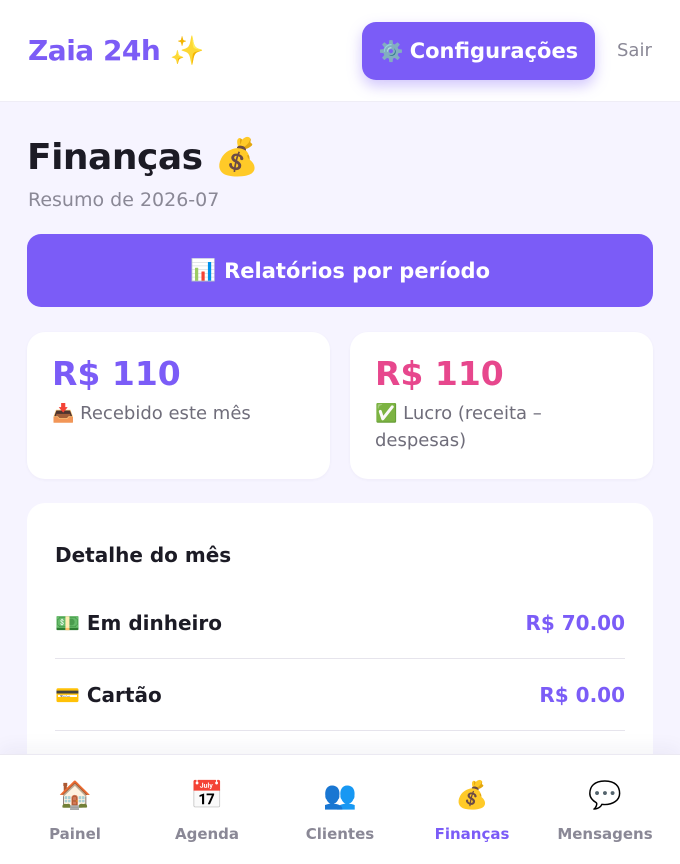 The height and width of the screenshot is (864, 680). Describe the element at coordinates (357, 270) in the screenshot. I see `reports-button-label: Relatórios por período` at that location.